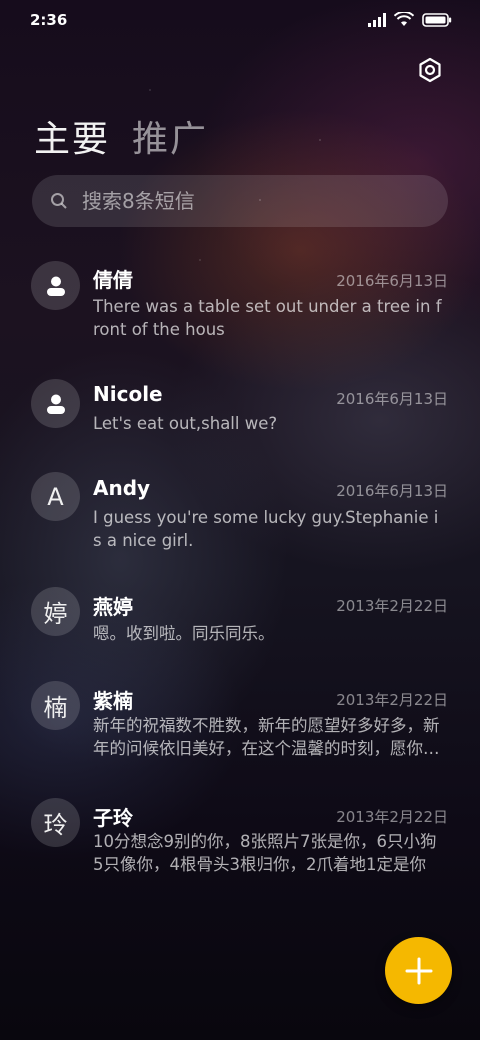  I want to click on battery-icon, so click(437, 19).